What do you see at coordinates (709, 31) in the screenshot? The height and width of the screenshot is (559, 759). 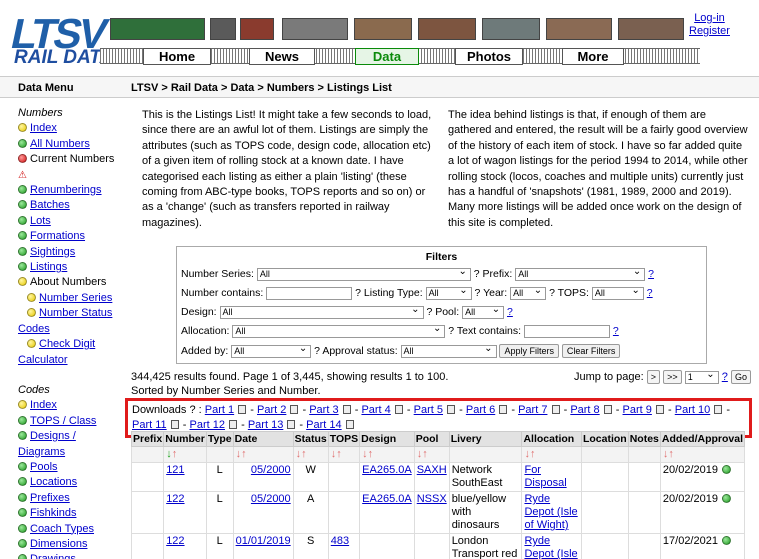 I see `register-link: Register` at bounding box center [709, 31].